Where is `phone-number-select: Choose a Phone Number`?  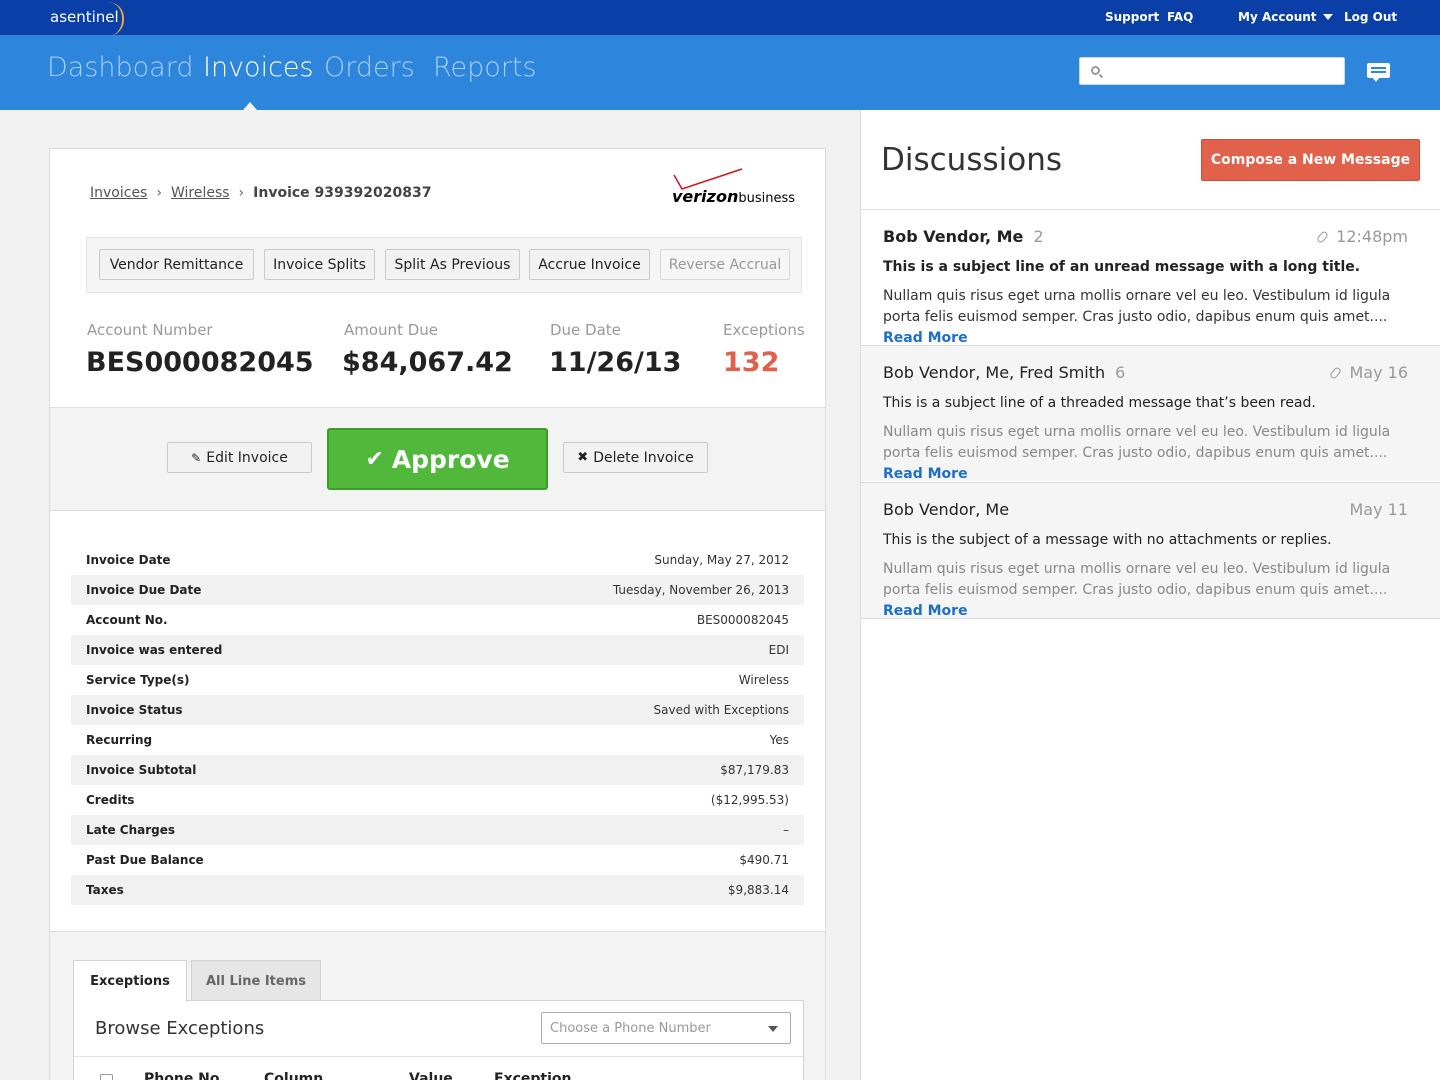
phone-number-select: Choose a Phone Number is located at coordinates (666, 1028).